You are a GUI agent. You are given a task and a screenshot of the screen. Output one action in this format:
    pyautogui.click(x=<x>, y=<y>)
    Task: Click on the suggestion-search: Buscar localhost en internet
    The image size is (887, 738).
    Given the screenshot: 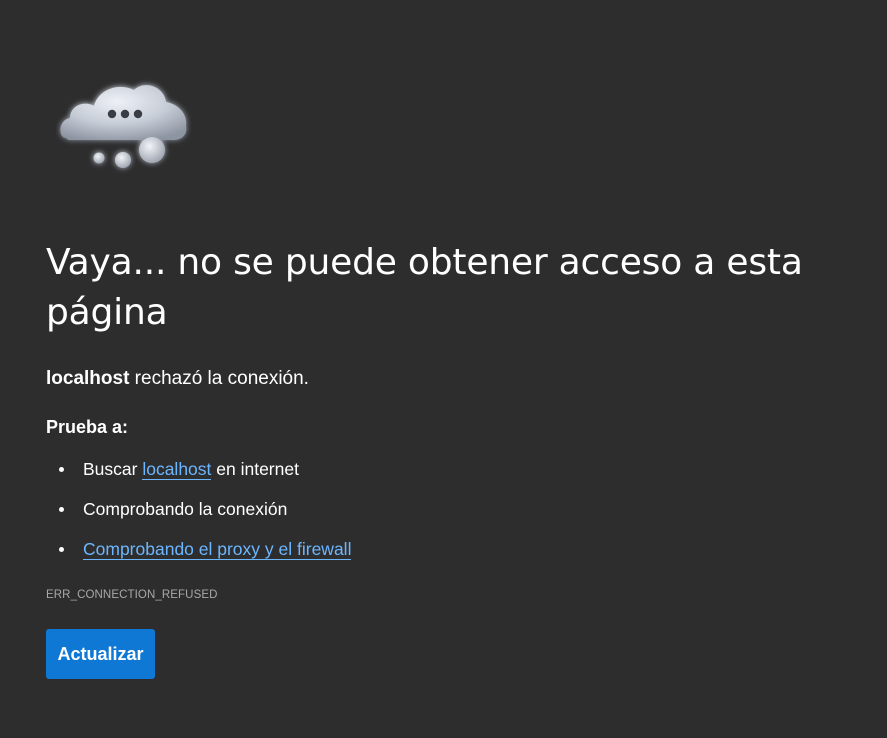 What is the action you would take?
    pyautogui.click(x=198, y=476)
    